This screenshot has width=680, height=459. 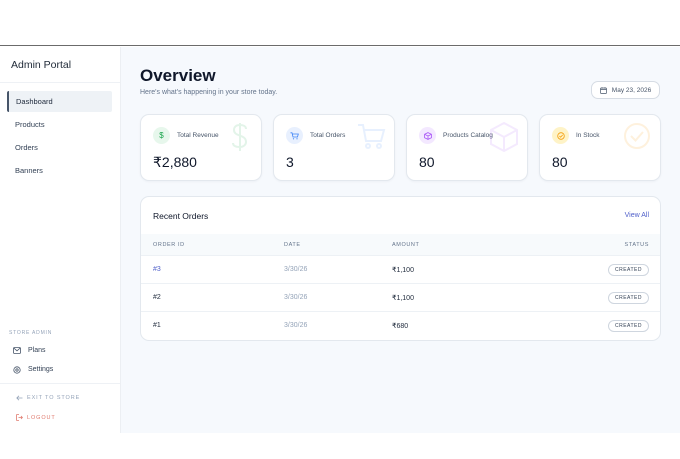 What do you see at coordinates (60, 383) in the screenshot?
I see `sidebar-divider` at bounding box center [60, 383].